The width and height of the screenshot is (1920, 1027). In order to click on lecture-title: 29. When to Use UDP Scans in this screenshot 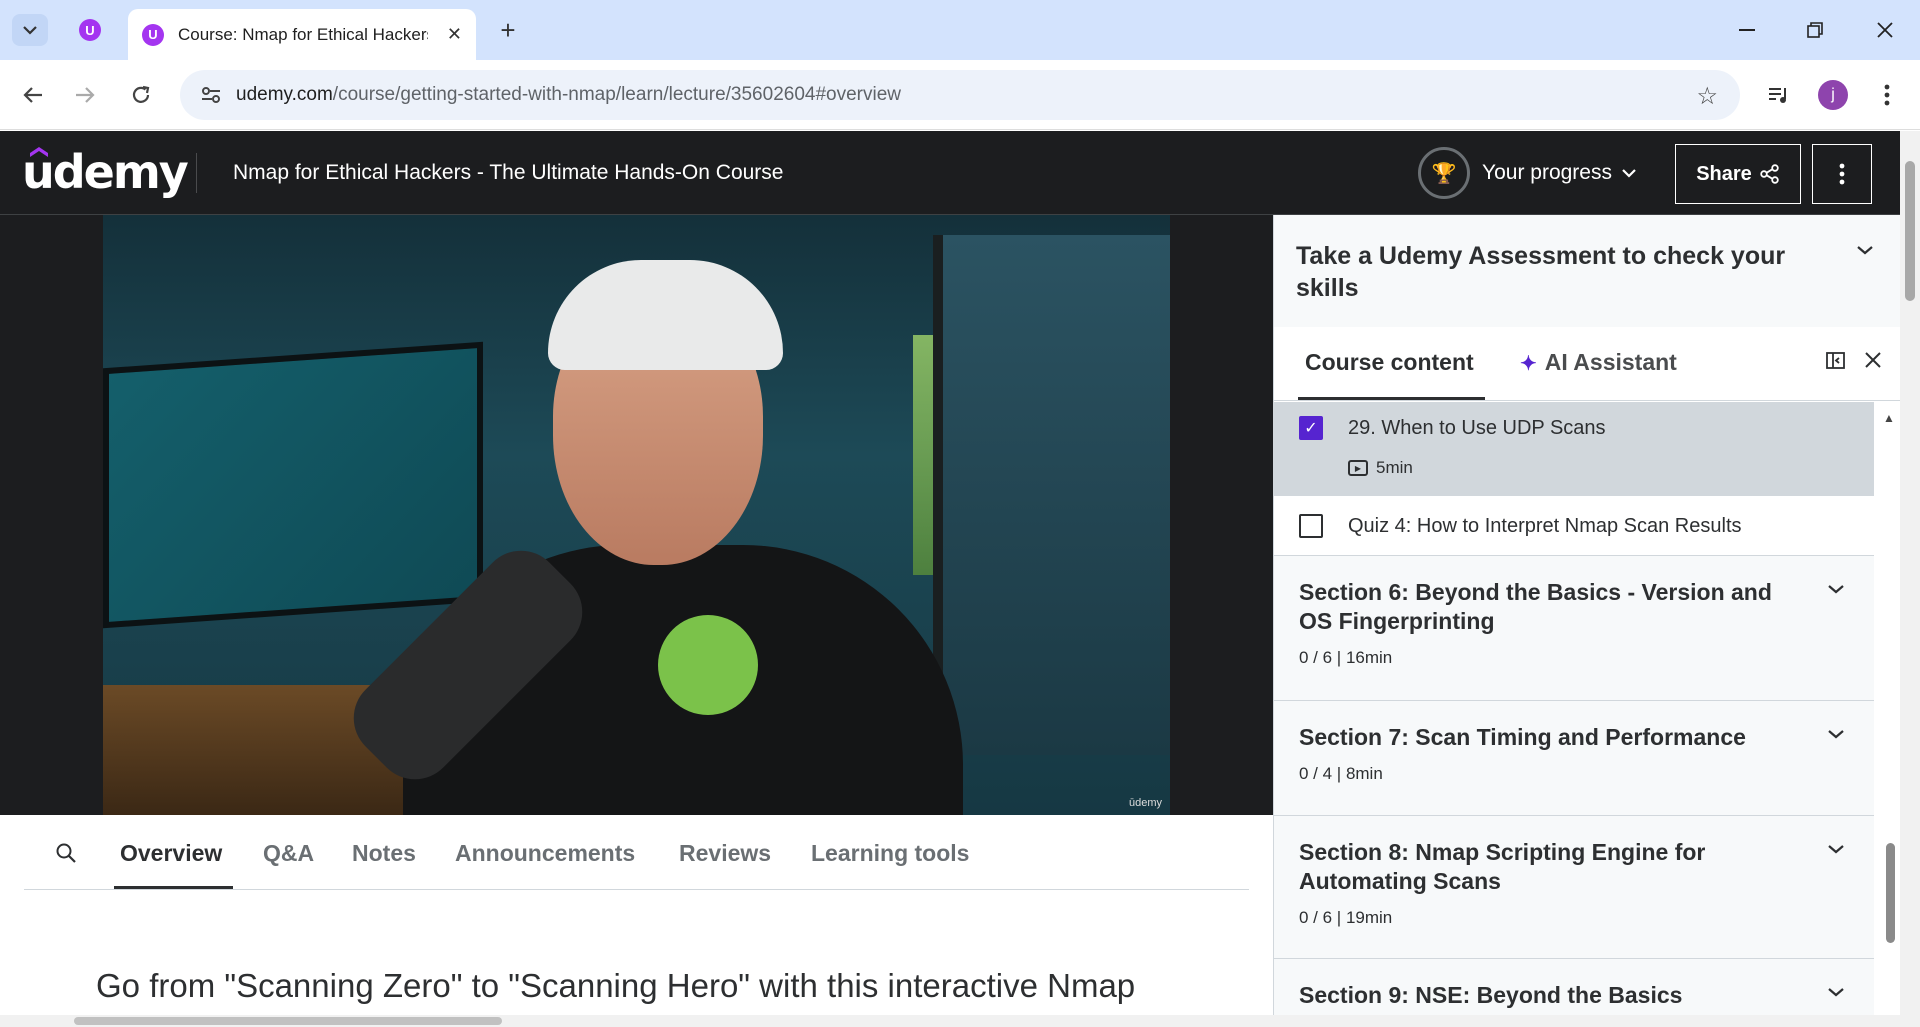, I will do `click(1477, 428)`.